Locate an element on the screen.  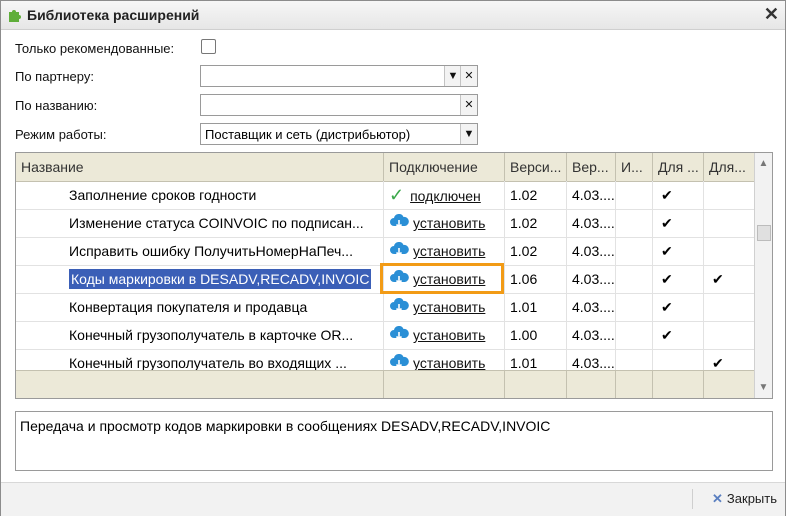
bottom-bar: ✕ Закрыть is located at coordinates (393, 499).